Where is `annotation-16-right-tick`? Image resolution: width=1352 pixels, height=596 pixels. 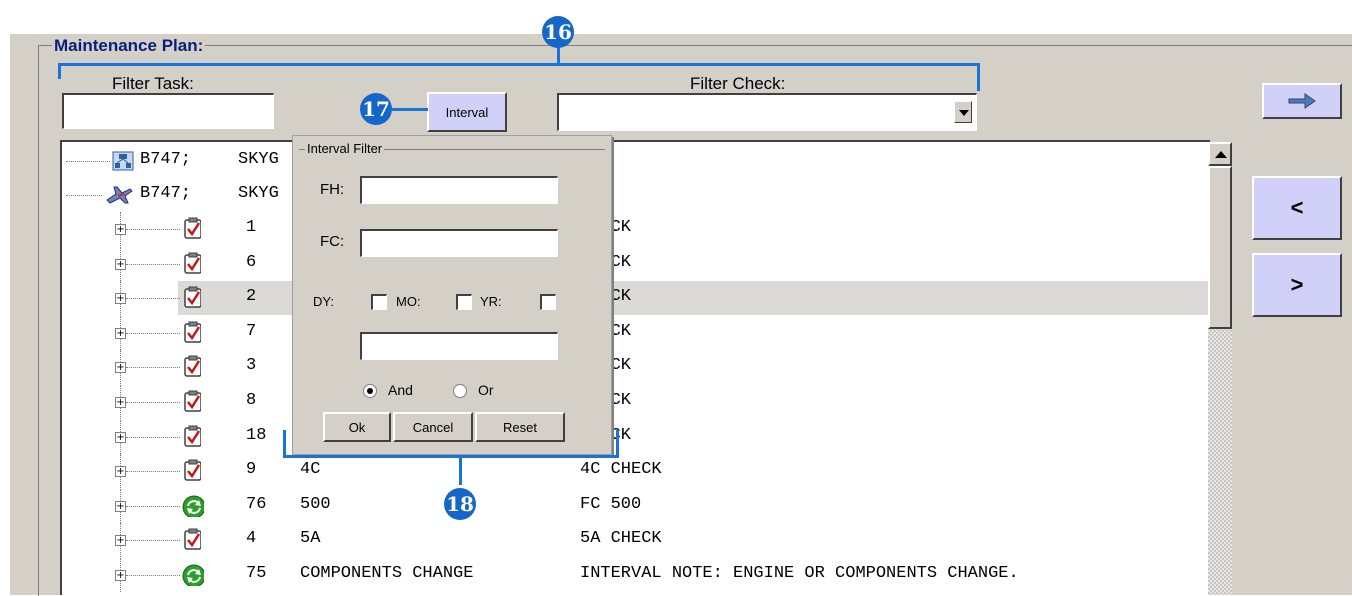 annotation-16-right-tick is located at coordinates (978, 77).